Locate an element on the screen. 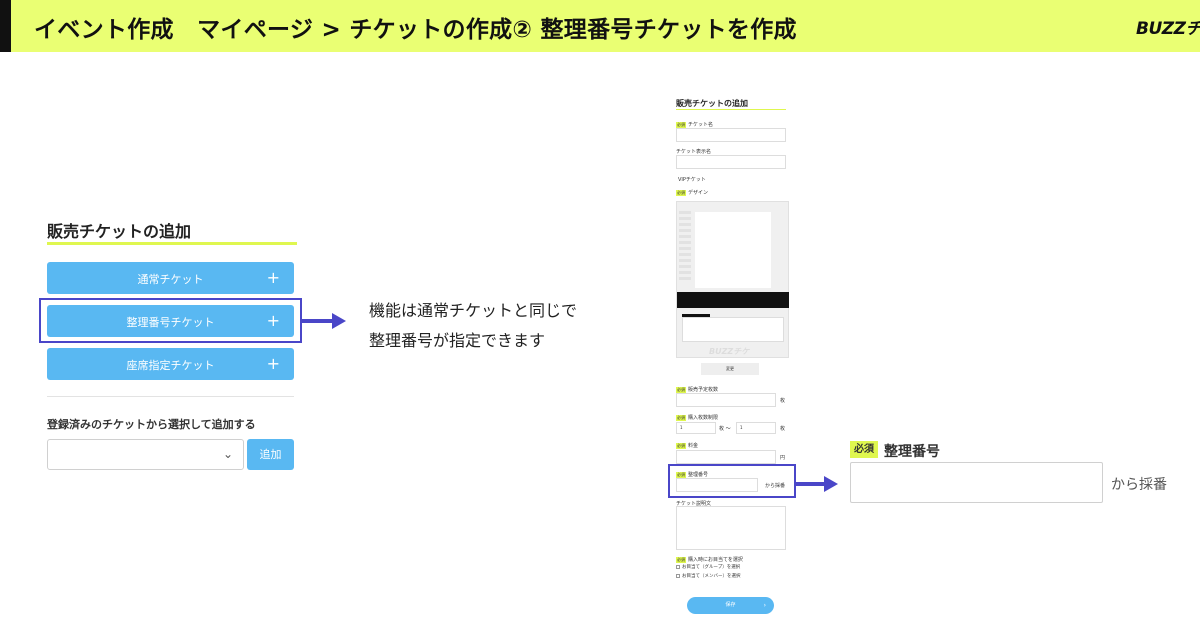 Image resolution: width=1200 pixels, height=626 pixels. chevron-right-icon: › is located at coordinates (764, 605).